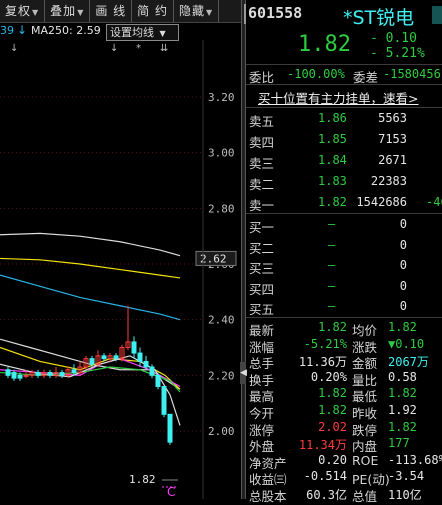 This screenshot has height=505, width=442. Describe the element at coordinates (221, 431) in the screenshot. I see `y-tick-label: 2.00` at that location.